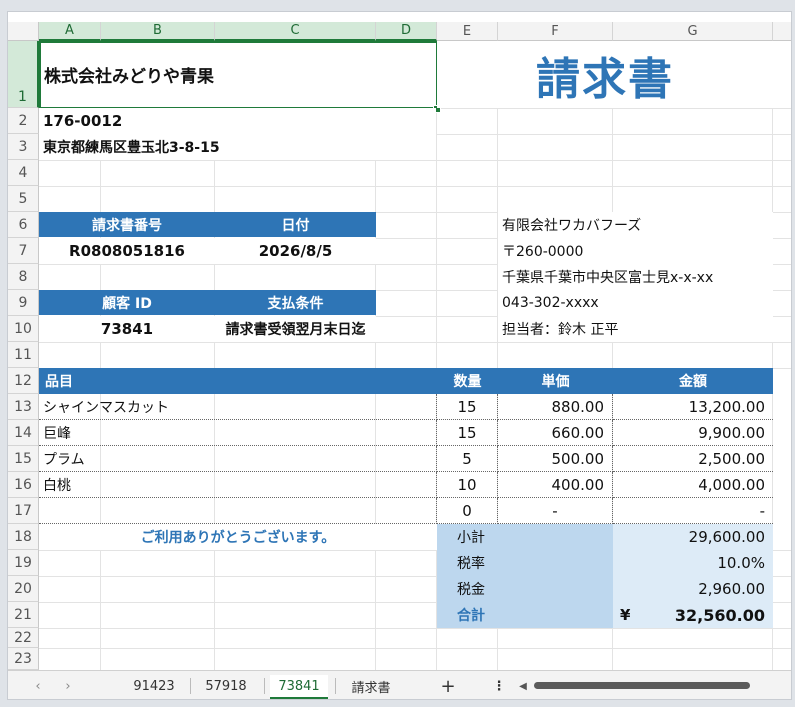 The height and width of the screenshot is (707, 795). Describe the element at coordinates (635, 329) in the screenshot. I see `customer-contact: 担当者：鈴木 正平` at that location.